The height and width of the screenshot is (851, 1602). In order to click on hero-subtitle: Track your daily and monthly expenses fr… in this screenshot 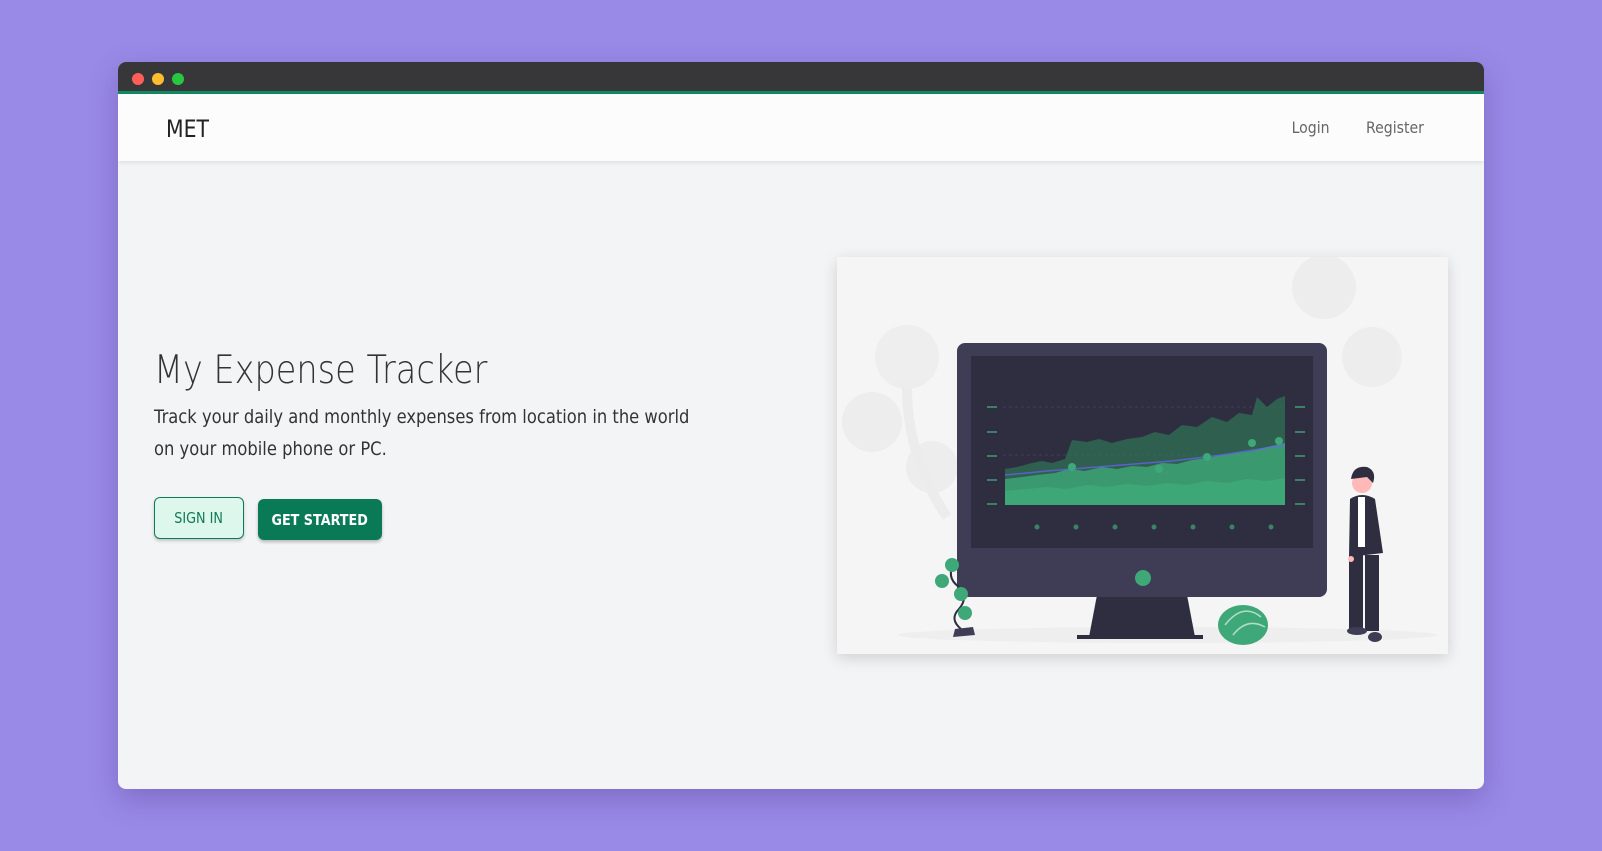, I will do `click(422, 433)`.